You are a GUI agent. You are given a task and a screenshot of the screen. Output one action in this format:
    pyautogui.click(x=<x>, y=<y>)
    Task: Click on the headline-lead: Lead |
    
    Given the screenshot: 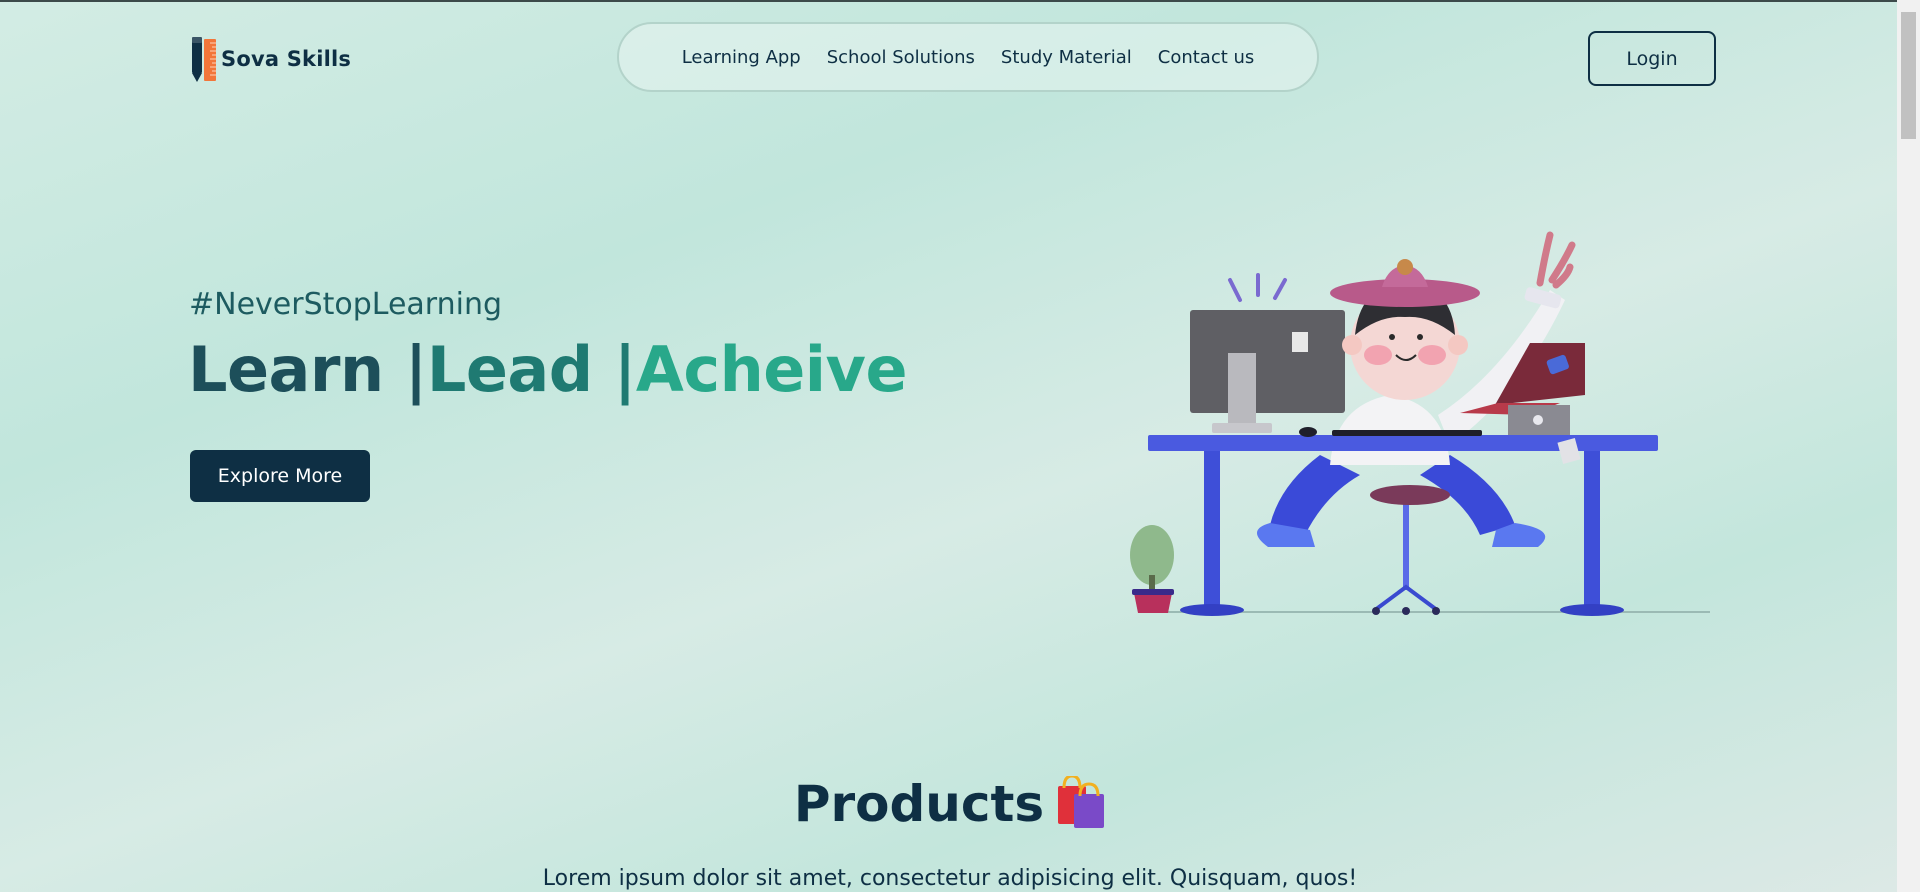 What is the action you would take?
    pyautogui.click(x=531, y=369)
    